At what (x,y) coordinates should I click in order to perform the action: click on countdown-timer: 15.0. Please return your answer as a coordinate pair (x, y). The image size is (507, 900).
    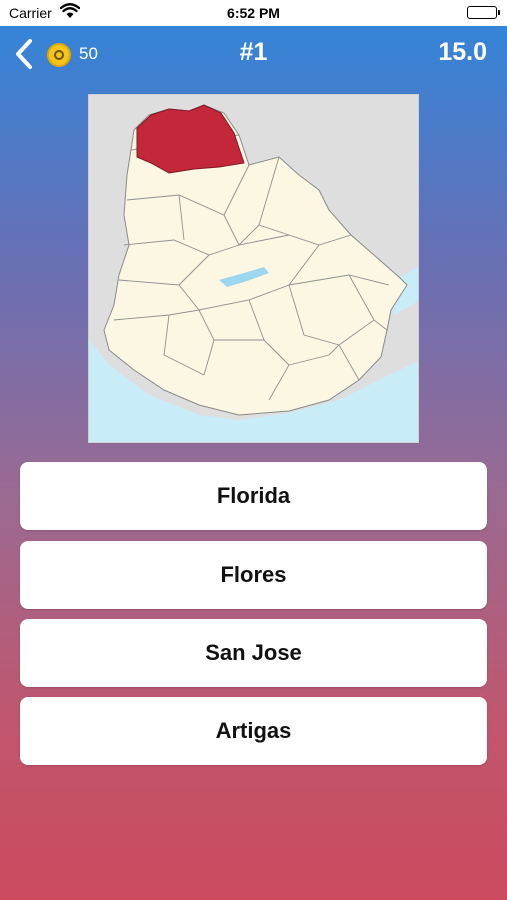
    Looking at the image, I should click on (462, 52).